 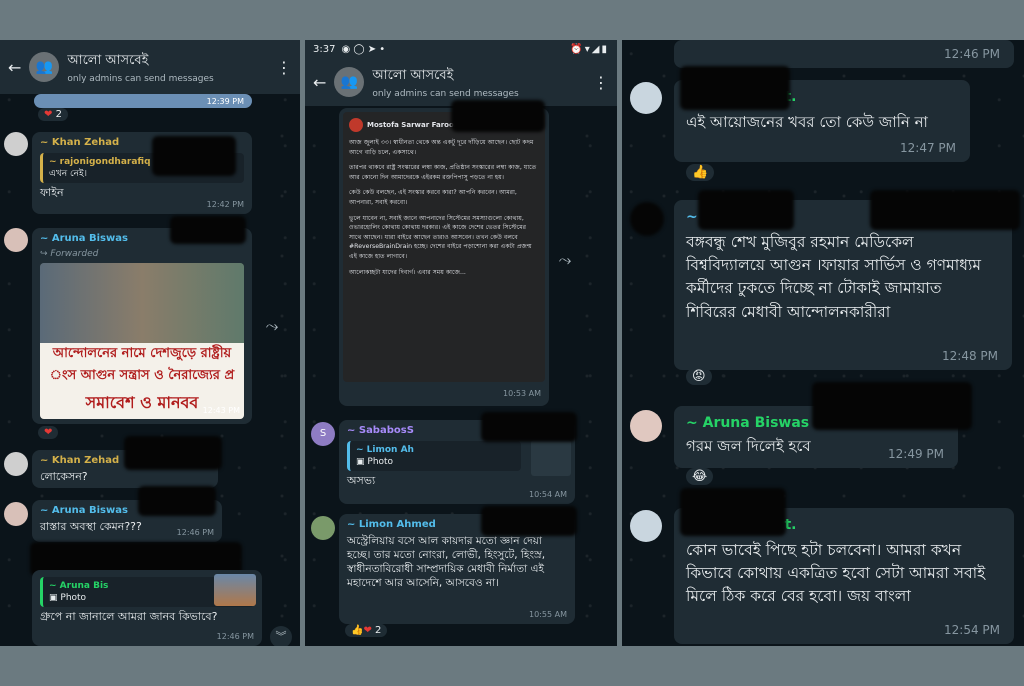 I want to click on reaction-badge: 😡, so click(x=699, y=376).